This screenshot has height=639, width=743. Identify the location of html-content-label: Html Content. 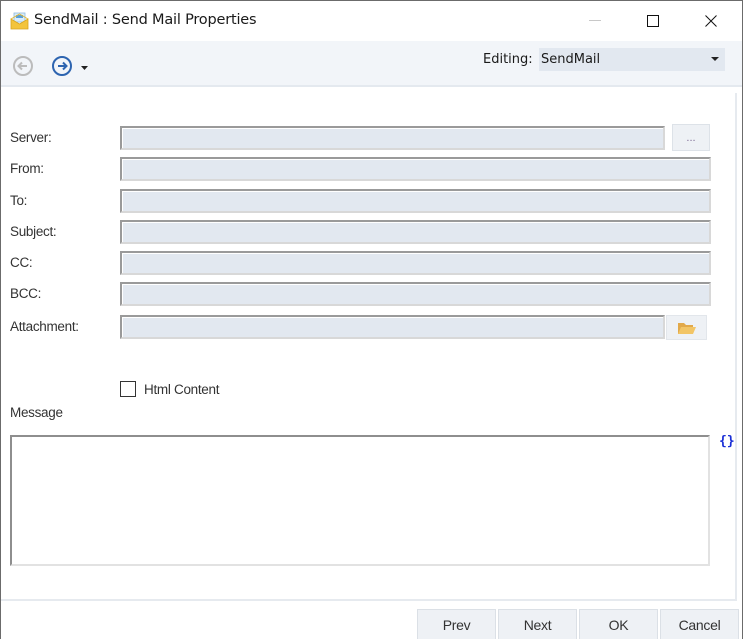
(182, 389).